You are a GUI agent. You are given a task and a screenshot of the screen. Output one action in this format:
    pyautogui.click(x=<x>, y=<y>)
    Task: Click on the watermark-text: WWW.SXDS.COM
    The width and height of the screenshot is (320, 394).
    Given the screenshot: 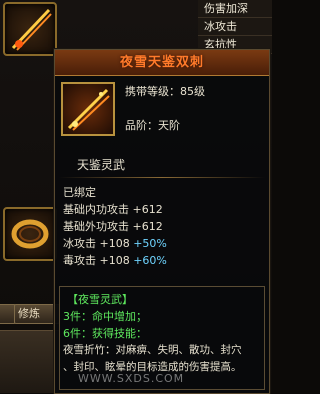 What is the action you would take?
    pyautogui.click(x=131, y=378)
    